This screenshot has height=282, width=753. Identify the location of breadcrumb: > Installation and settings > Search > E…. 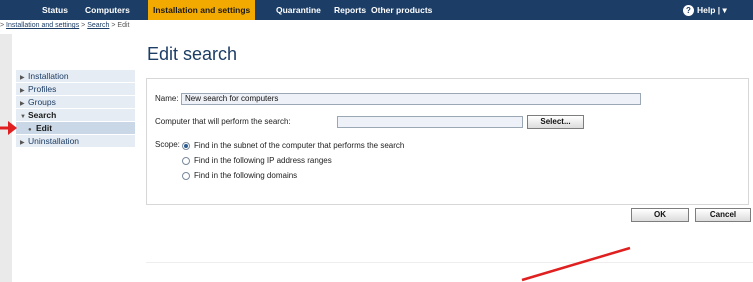
(64, 25).